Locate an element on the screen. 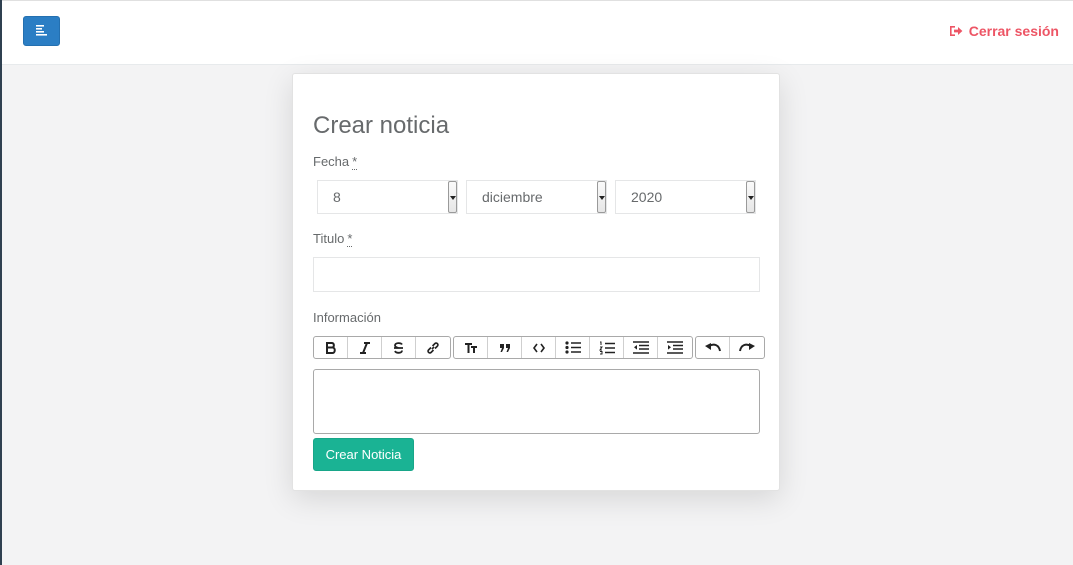 Image resolution: width=1073 pixels, height=565 pixels. bold-icon is located at coordinates (330, 347).